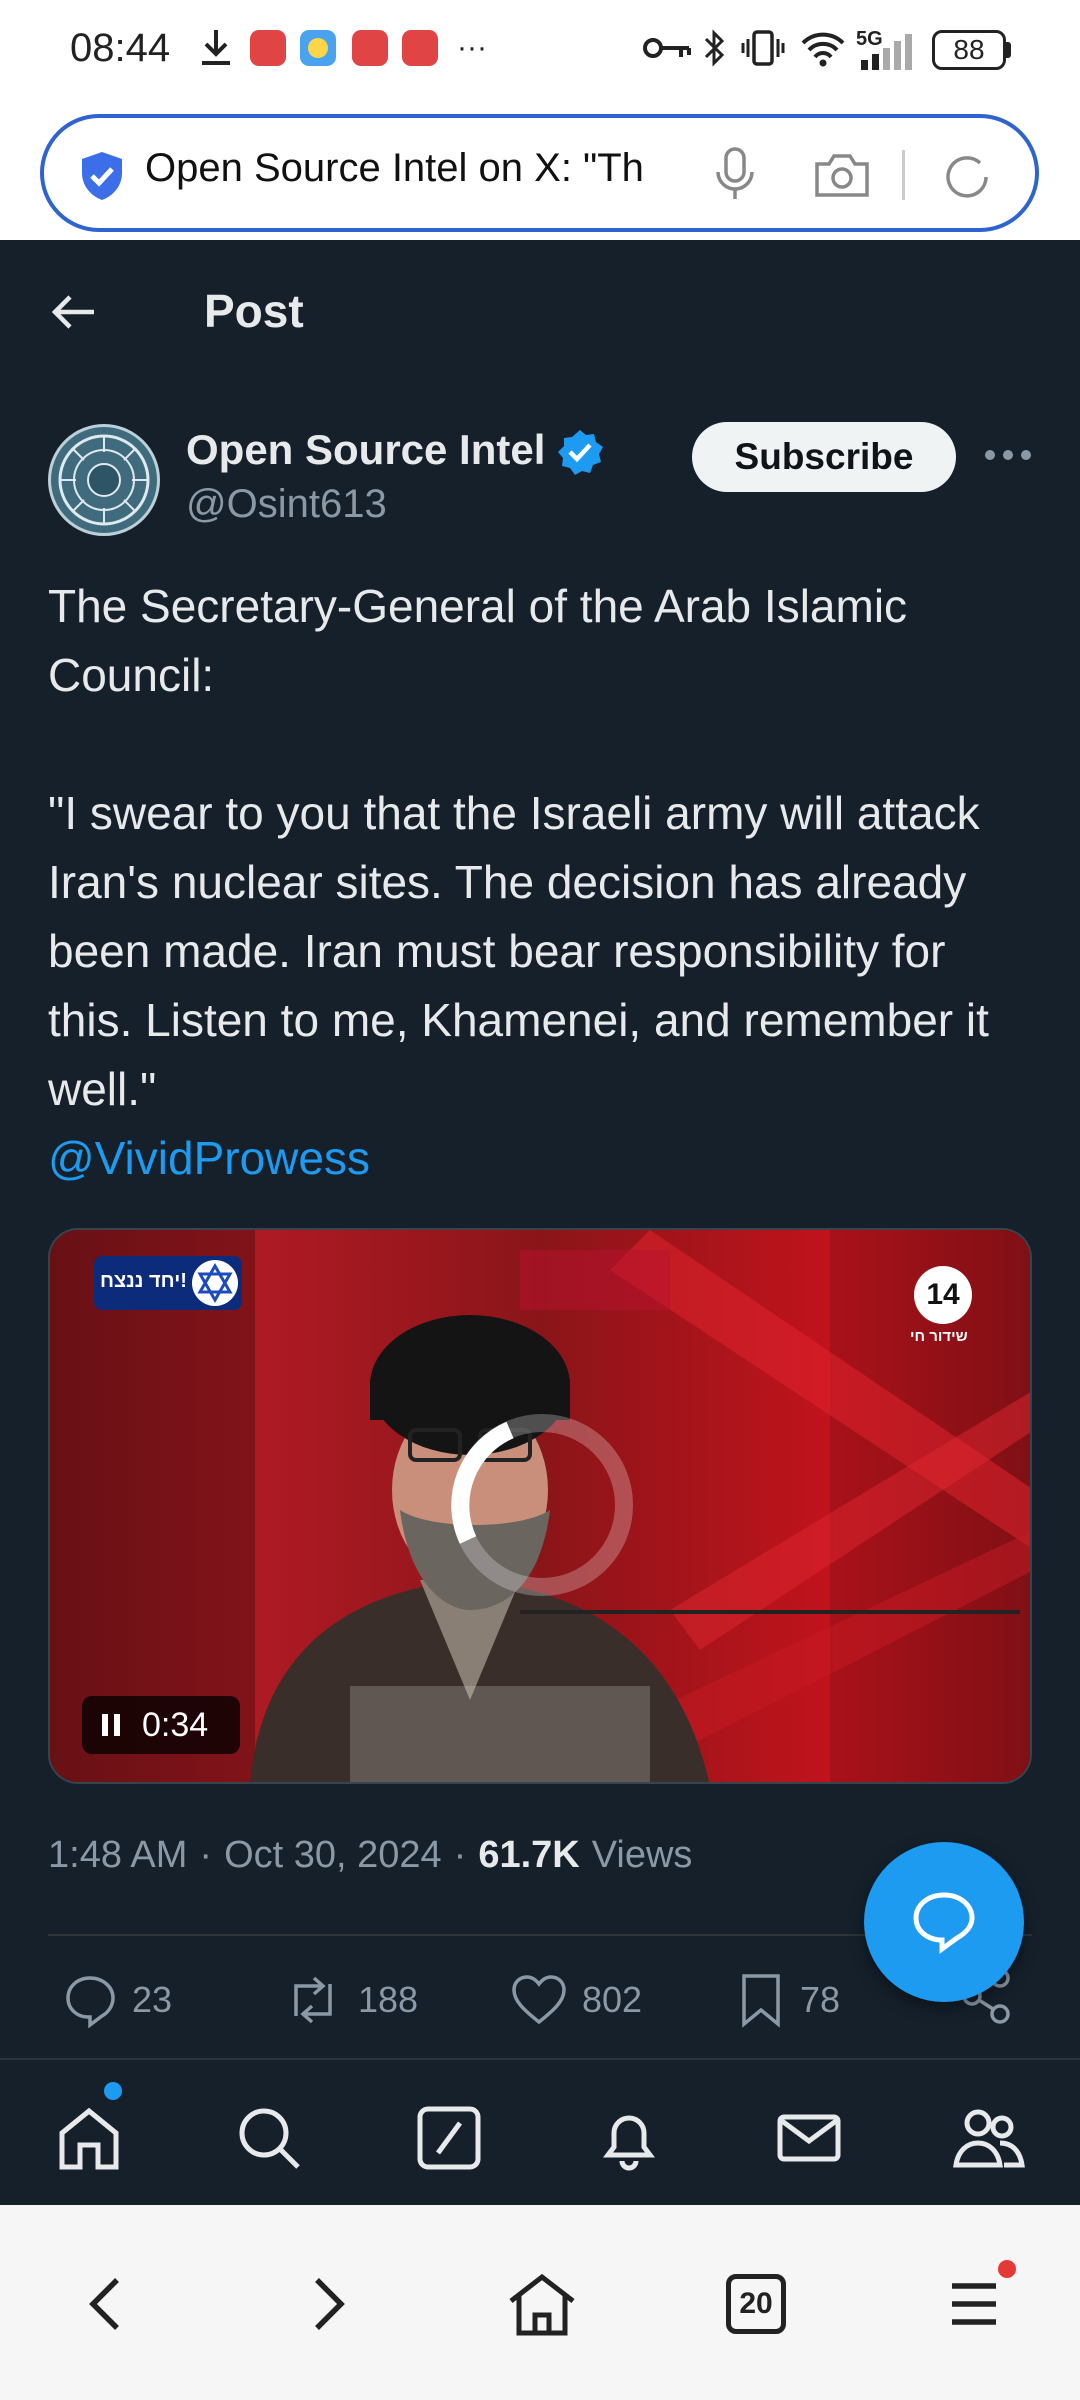 Image resolution: width=1080 pixels, height=2400 pixels. I want to click on bookmark-icon, so click(761, 2001).